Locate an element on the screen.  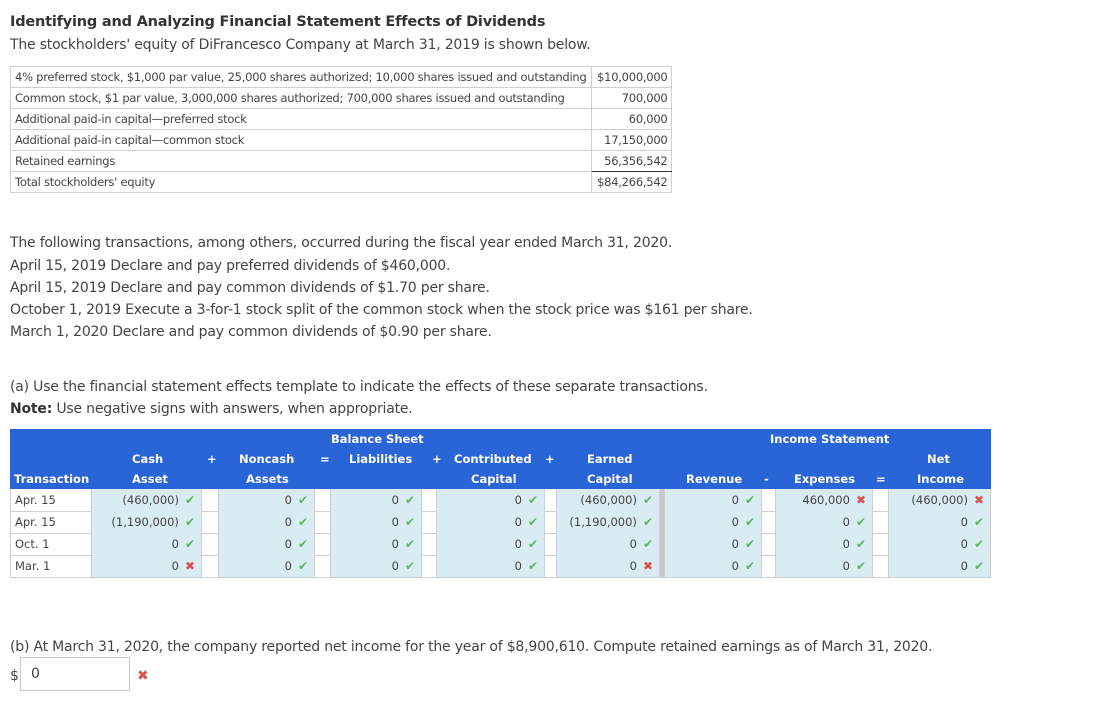
earned-input: 0 ✔ is located at coordinates (608, 544).